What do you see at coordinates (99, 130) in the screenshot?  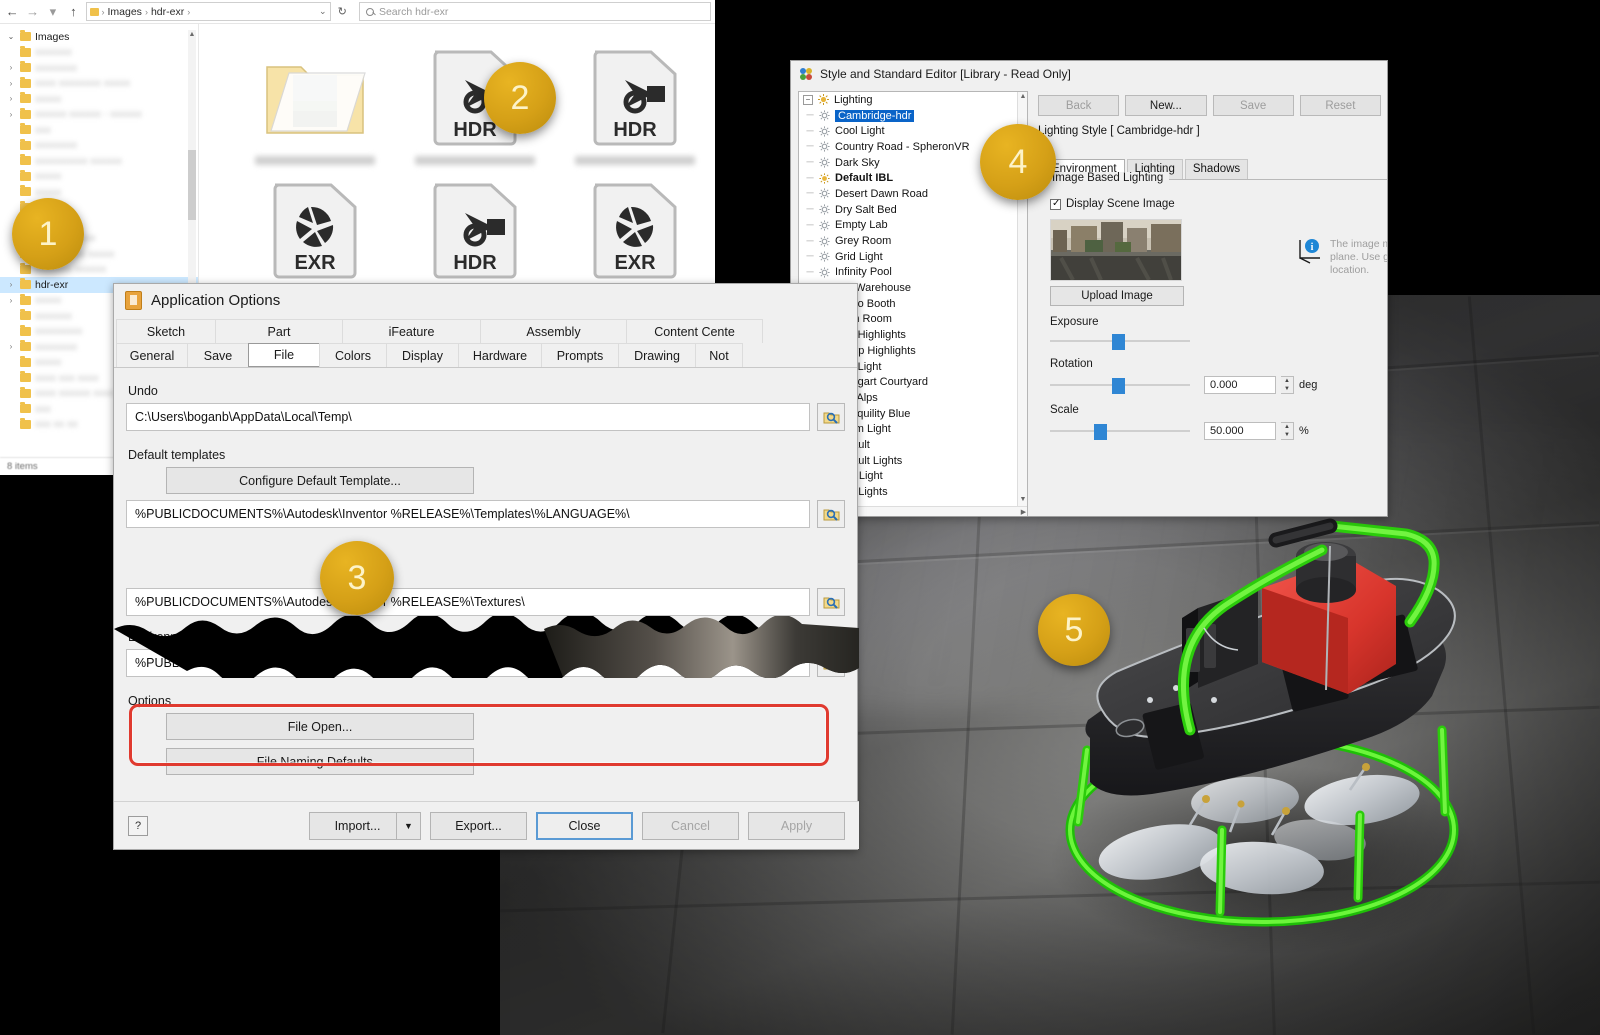 I see `list-item: xxx` at bounding box center [99, 130].